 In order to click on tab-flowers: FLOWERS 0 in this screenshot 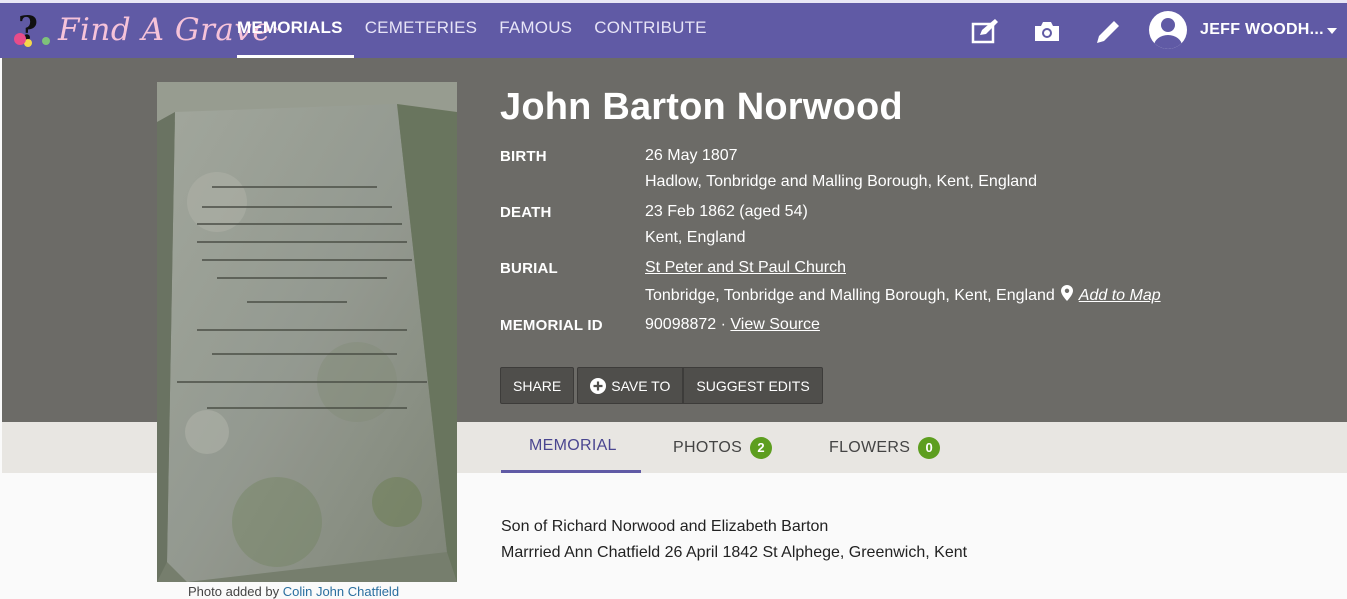, I will do `click(885, 448)`.